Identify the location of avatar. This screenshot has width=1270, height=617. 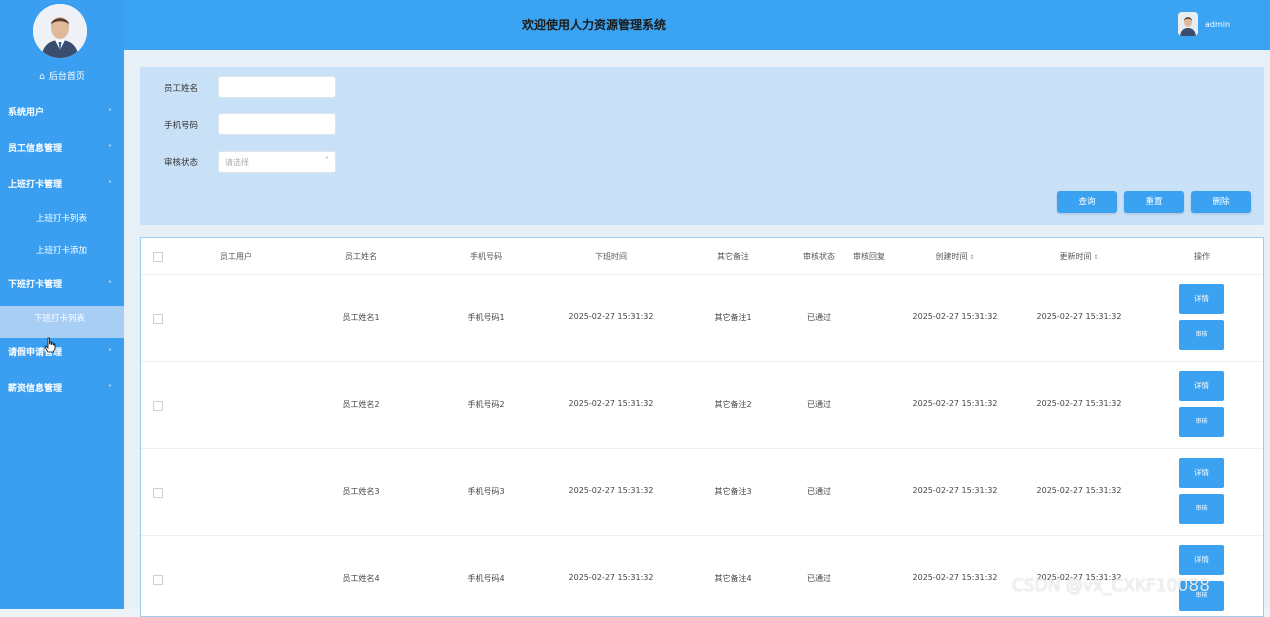
(60, 31).